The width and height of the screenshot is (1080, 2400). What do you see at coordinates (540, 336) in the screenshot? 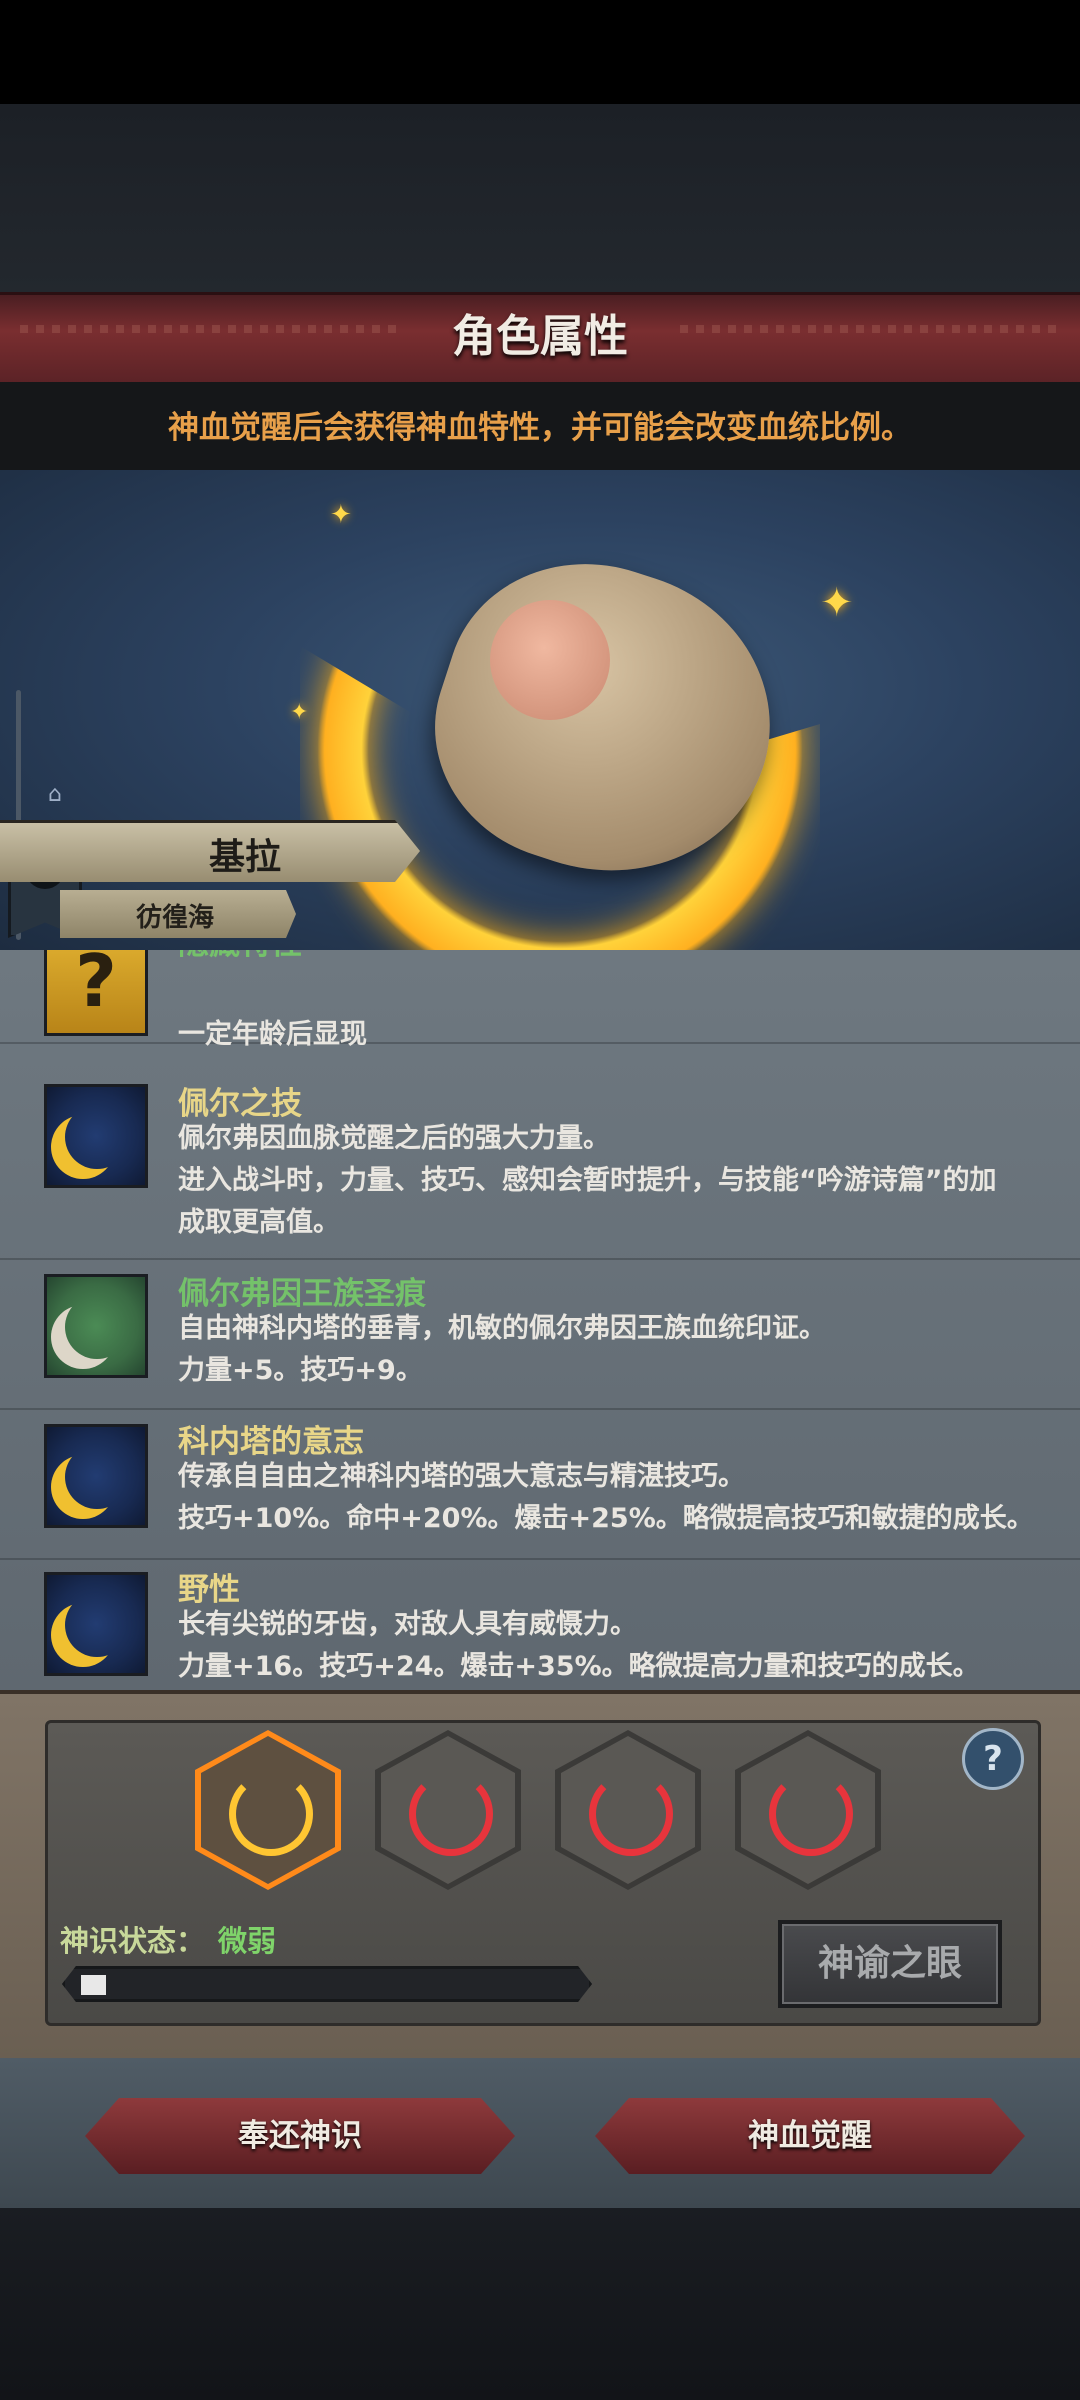
I see `page-title: 角色属性` at bounding box center [540, 336].